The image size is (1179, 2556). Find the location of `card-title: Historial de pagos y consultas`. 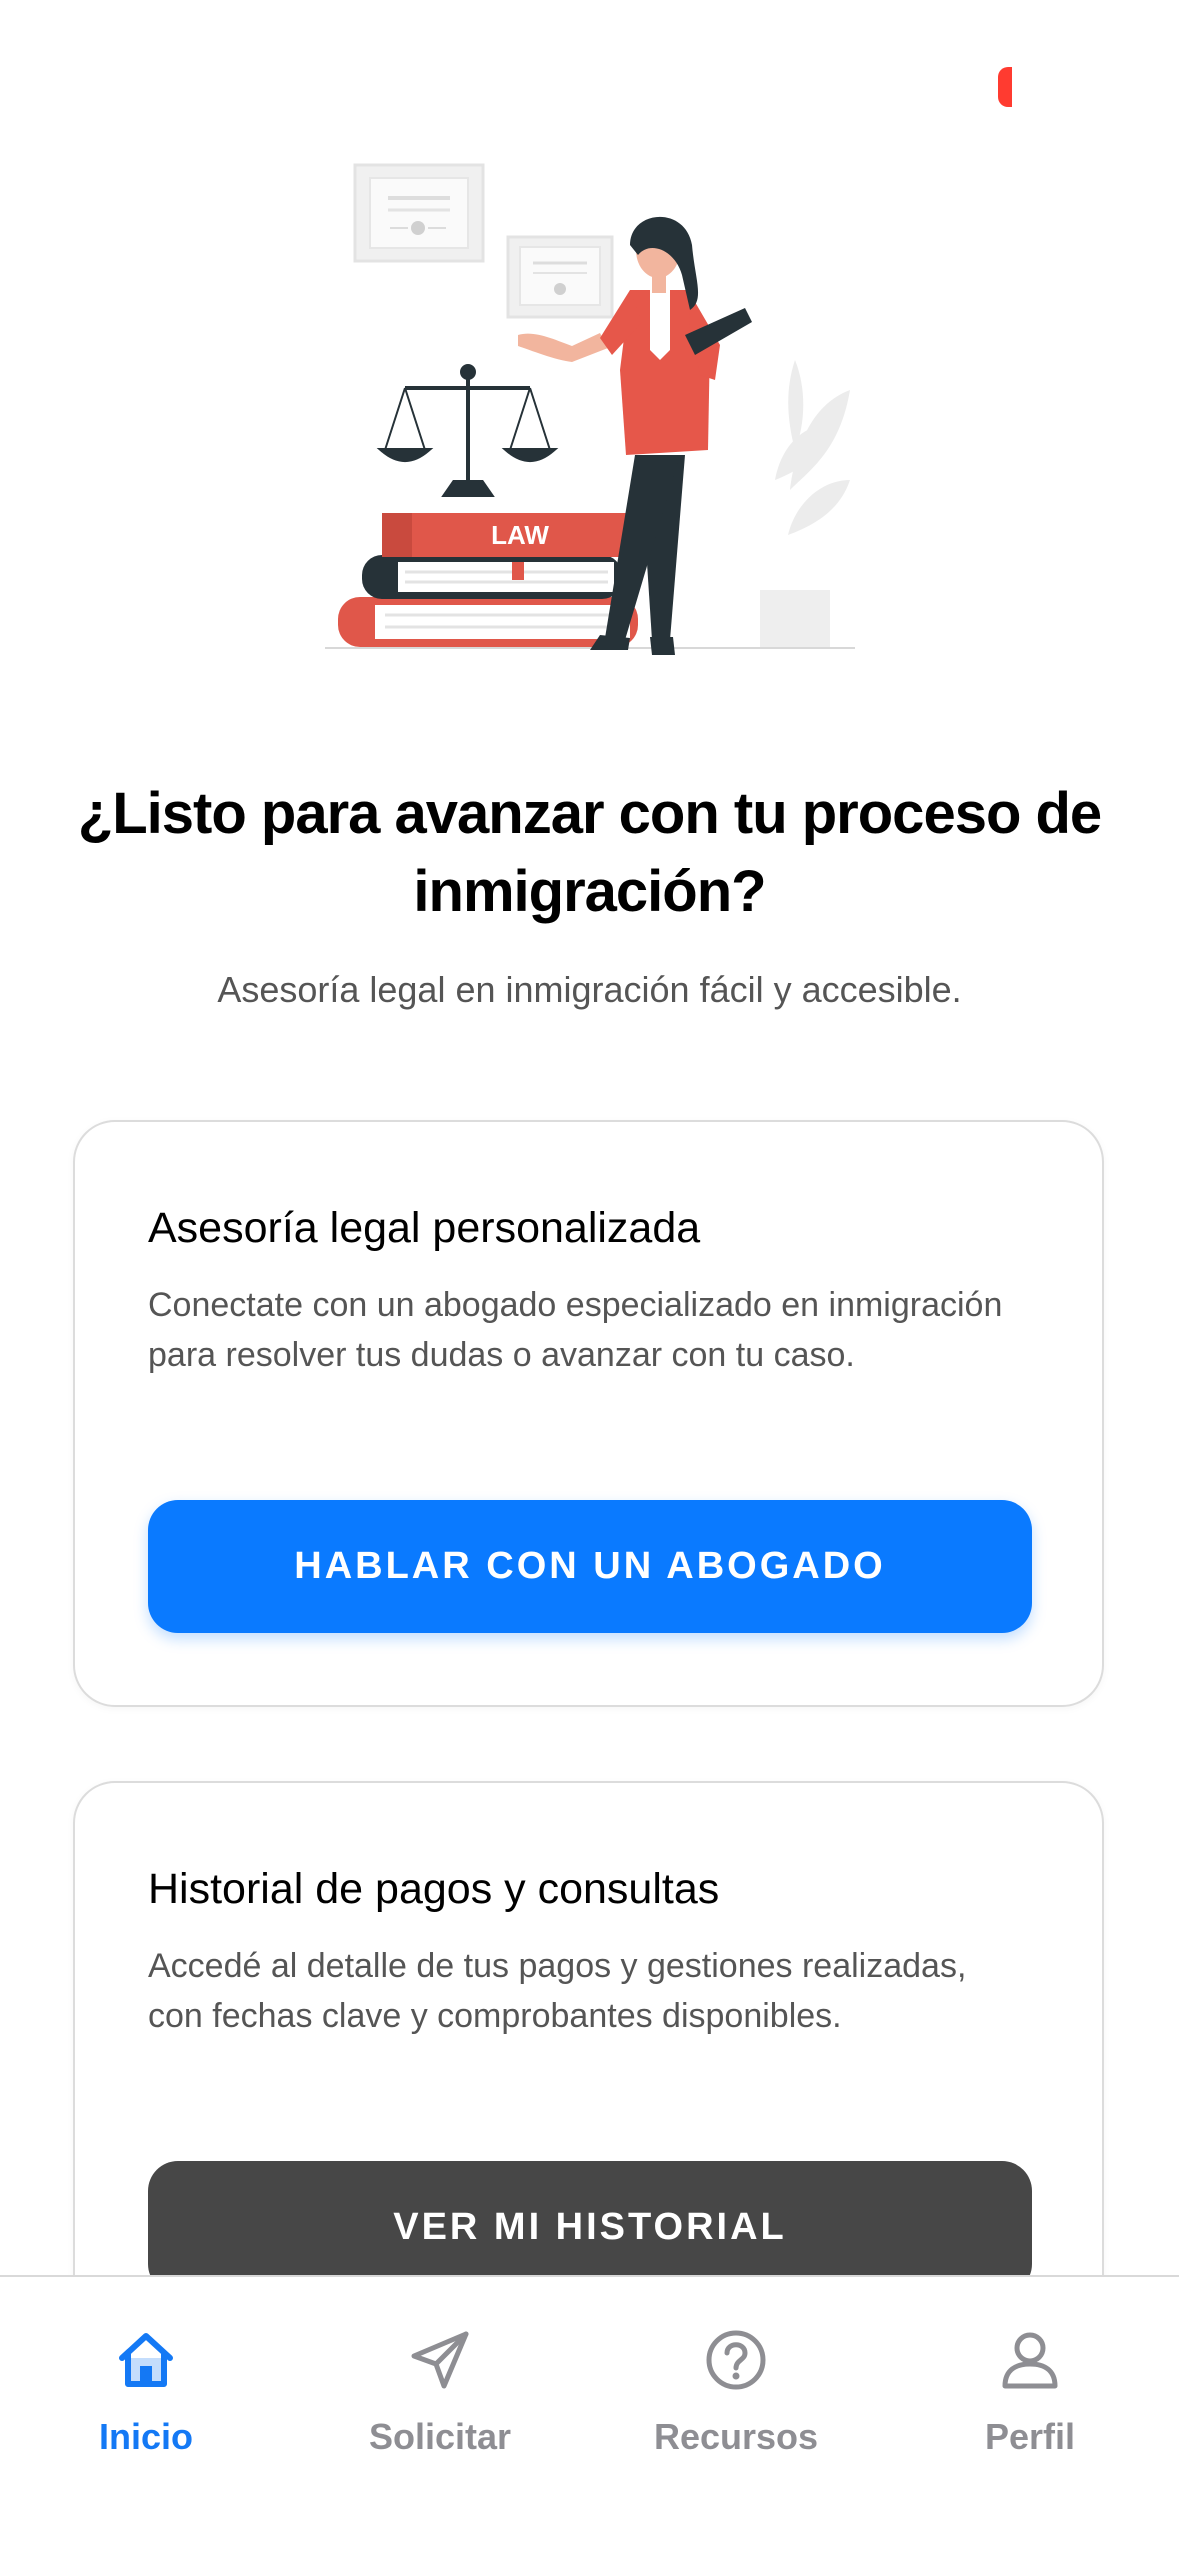

card-title: Historial de pagos y consultas is located at coordinates (434, 1889).